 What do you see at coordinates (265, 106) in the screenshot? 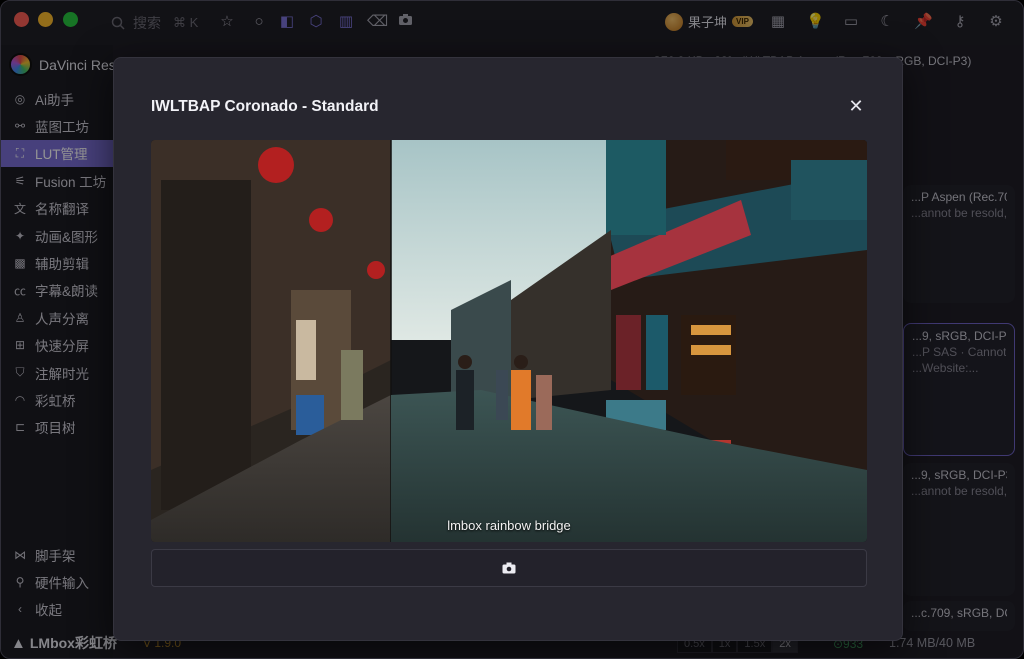
I see `modal-title: IWLTBAP Coronado - Standard` at bounding box center [265, 106].